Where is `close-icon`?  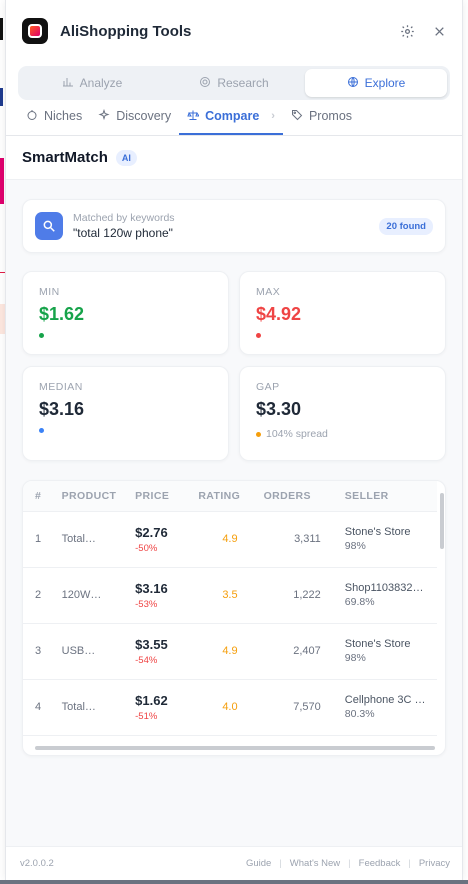
close-icon is located at coordinates (439, 31).